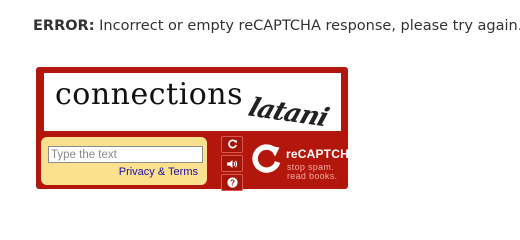 This screenshot has height=240, width=520. I want to click on recaptcha-name: reCAPTCHA, so click(322, 154).